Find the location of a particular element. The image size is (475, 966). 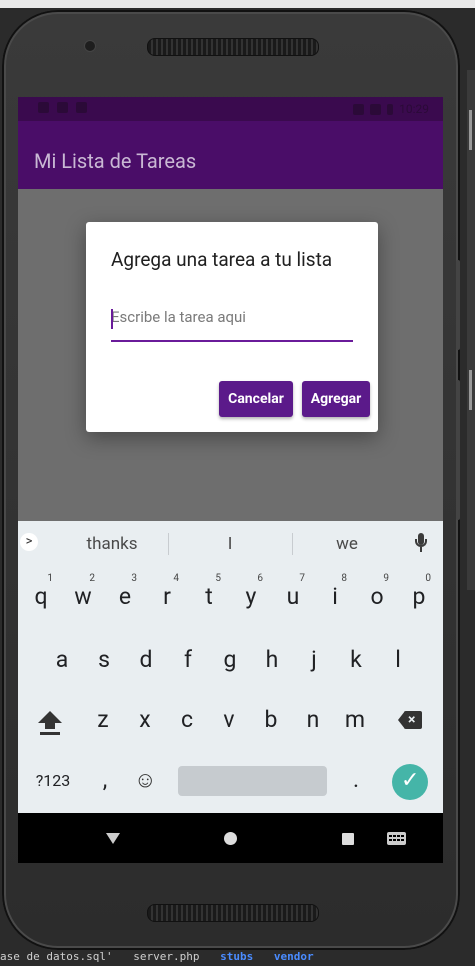

status-time: 10:29 is located at coordinates (414, 109).